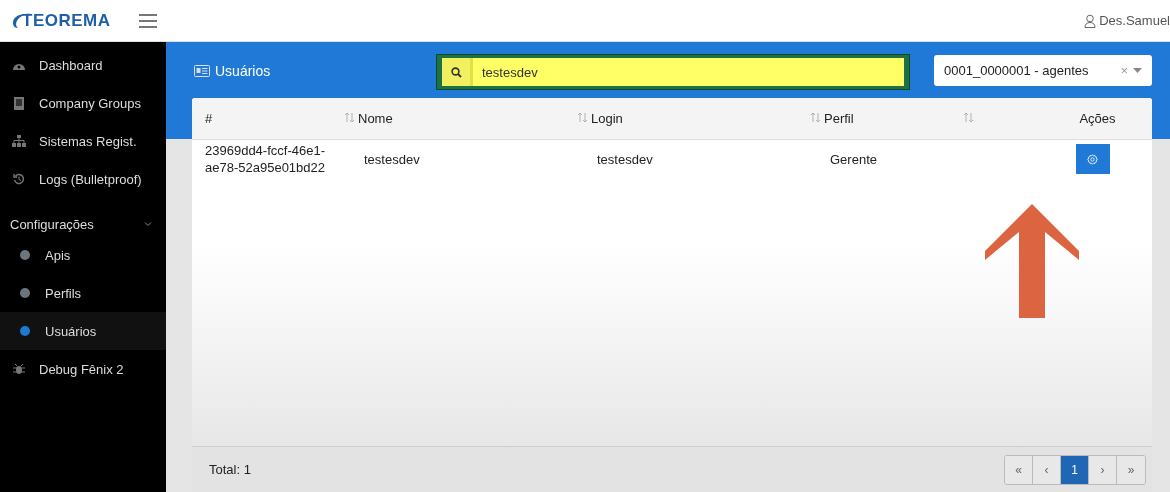 The width and height of the screenshot is (1170, 492). What do you see at coordinates (1097, 118) in the screenshot?
I see `column-header: Ações` at bounding box center [1097, 118].